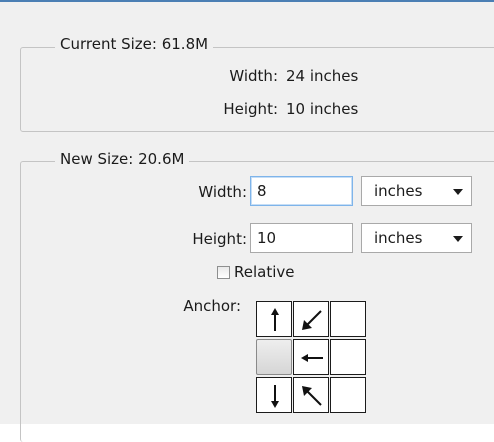 The width and height of the screenshot is (494, 442). I want to click on new-width-unit-select: inches, so click(416, 191).